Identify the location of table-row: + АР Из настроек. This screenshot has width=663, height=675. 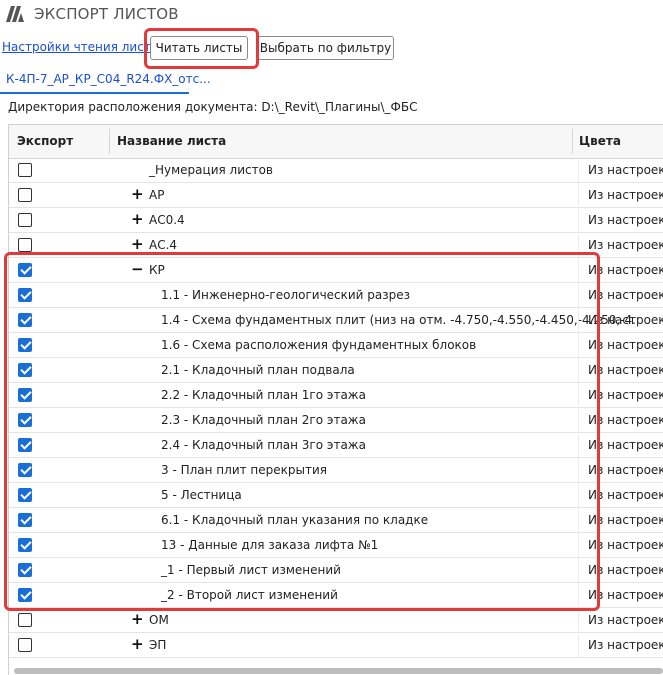
(336, 195).